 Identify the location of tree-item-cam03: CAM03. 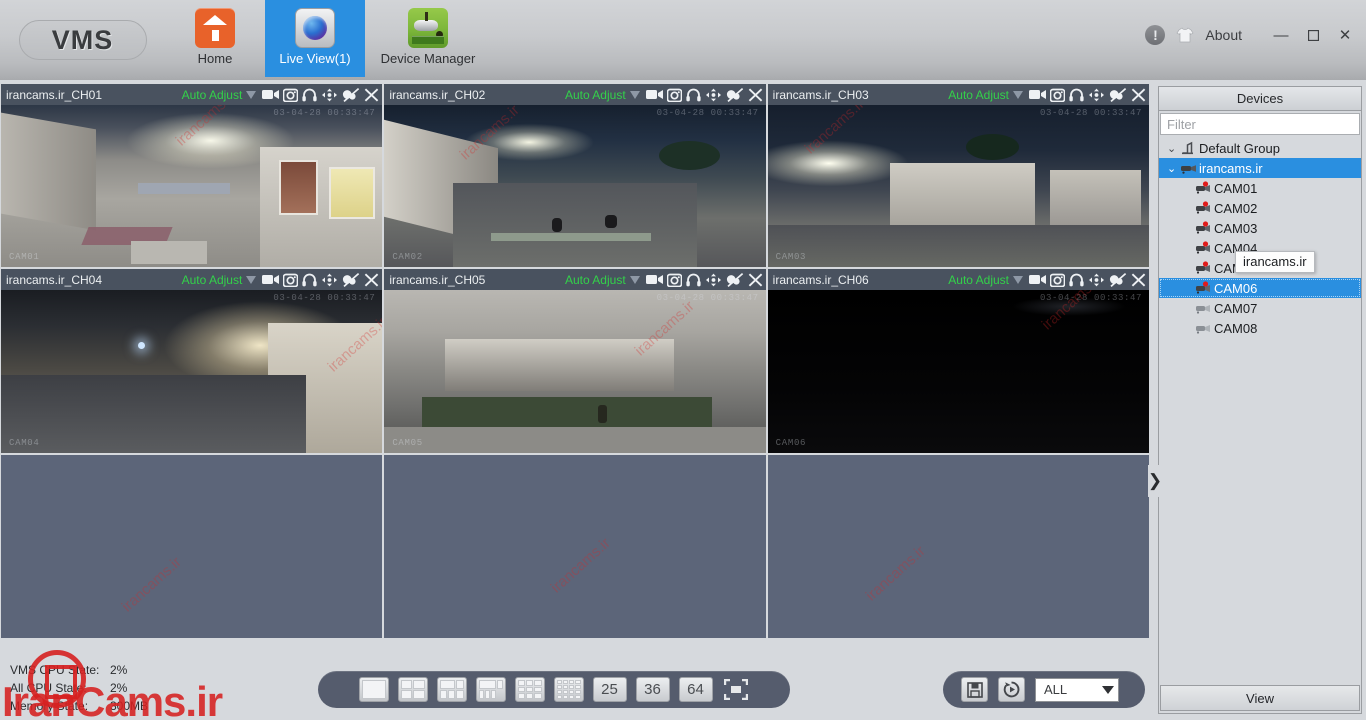
(1260, 228).